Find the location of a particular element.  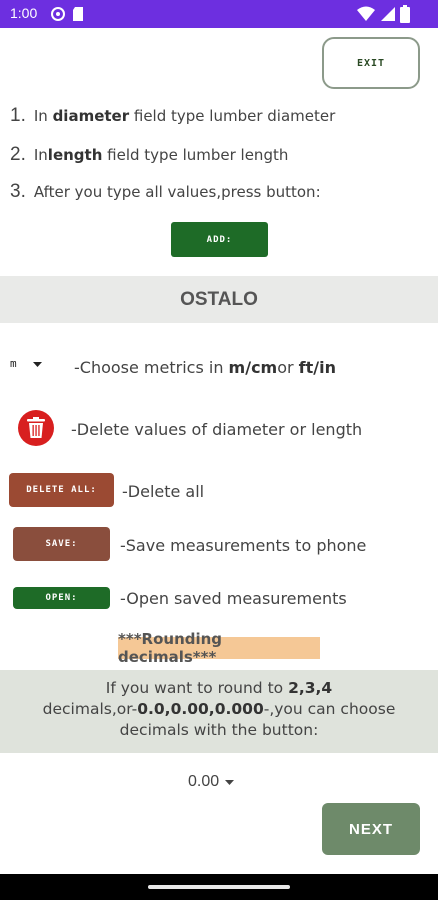

battery-icon is located at coordinates (405, 16).